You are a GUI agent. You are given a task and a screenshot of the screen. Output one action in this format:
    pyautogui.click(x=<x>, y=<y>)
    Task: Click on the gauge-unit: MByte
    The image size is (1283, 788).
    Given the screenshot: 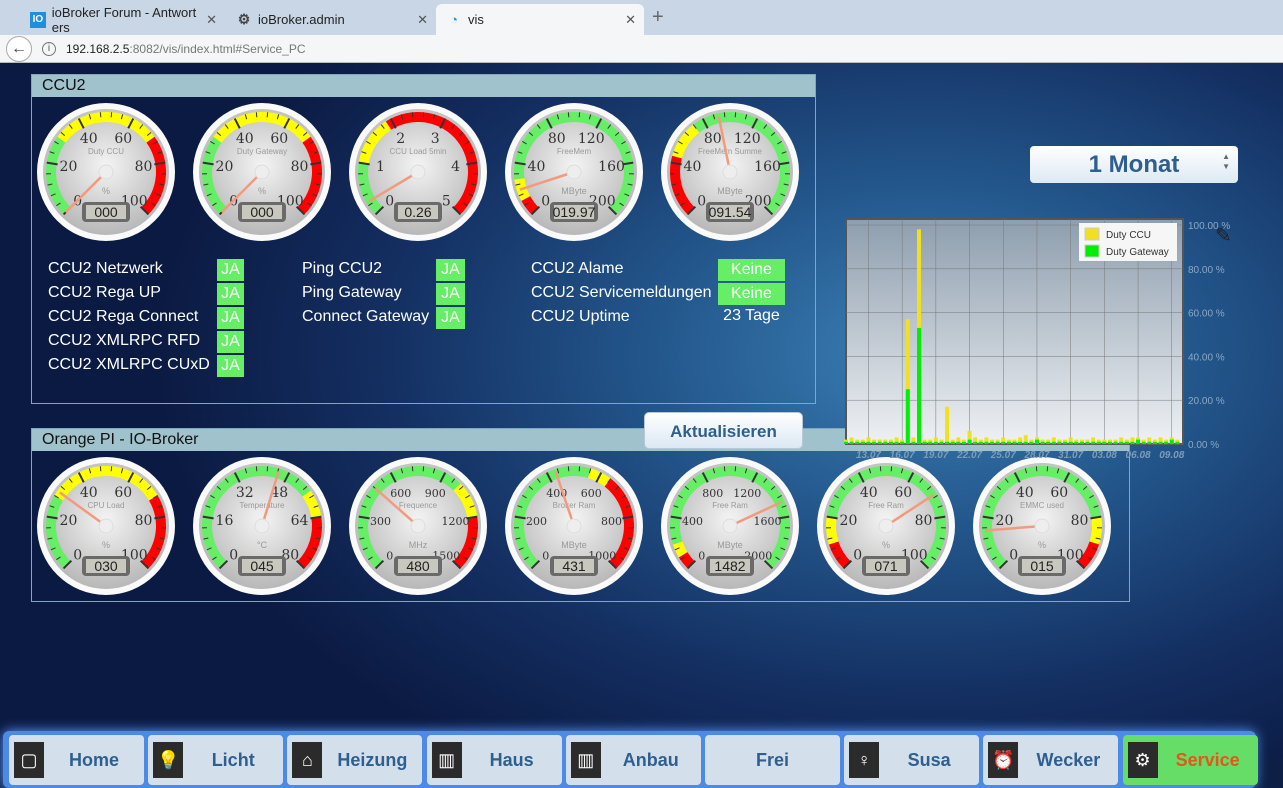 What is the action you would take?
    pyautogui.click(x=574, y=545)
    